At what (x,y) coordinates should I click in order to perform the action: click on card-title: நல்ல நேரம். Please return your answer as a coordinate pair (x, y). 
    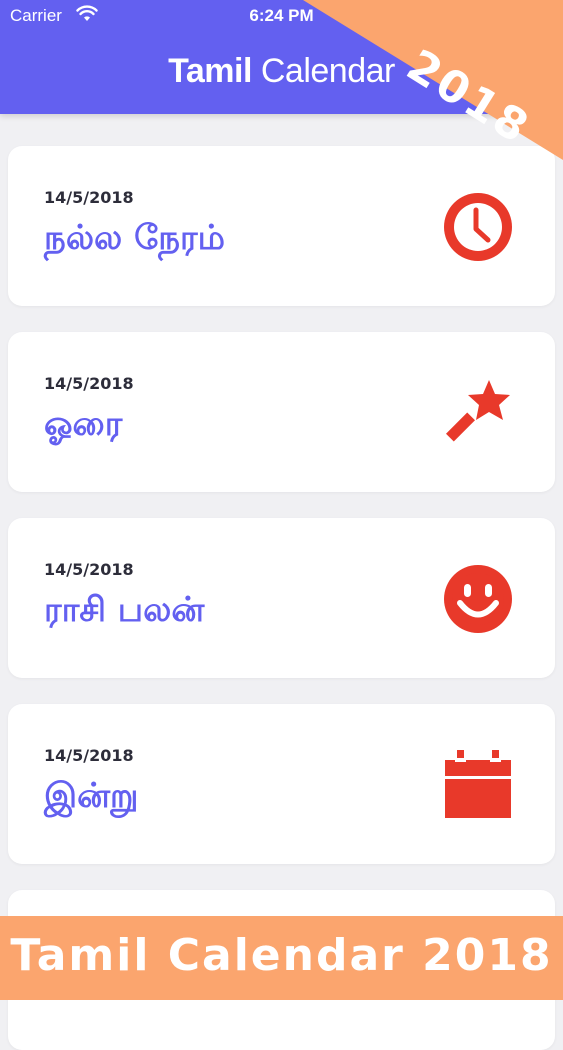
    Looking at the image, I should click on (134, 238).